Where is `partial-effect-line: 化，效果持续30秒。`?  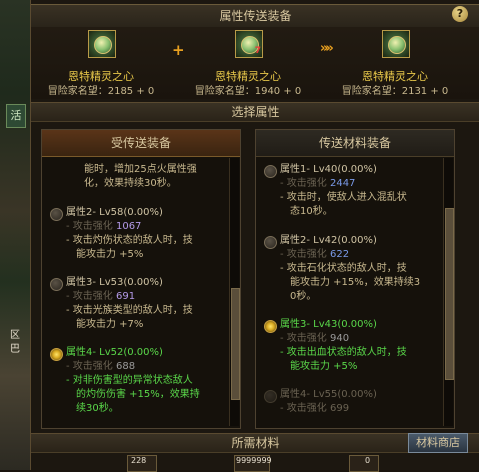 partial-effect-line: 化，效果持续30秒。 is located at coordinates (130, 183).